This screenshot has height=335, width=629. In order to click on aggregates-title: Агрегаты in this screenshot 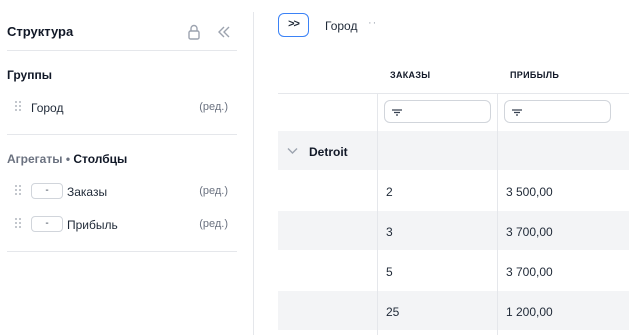, I will do `click(35, 159)`.